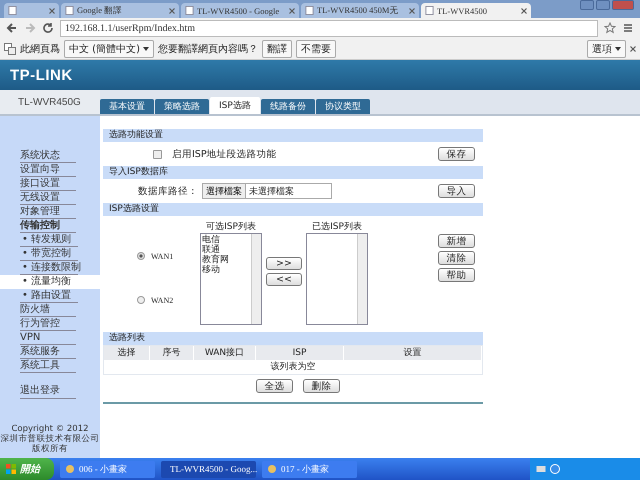  I want to click on checkbox, so click(157, 154).